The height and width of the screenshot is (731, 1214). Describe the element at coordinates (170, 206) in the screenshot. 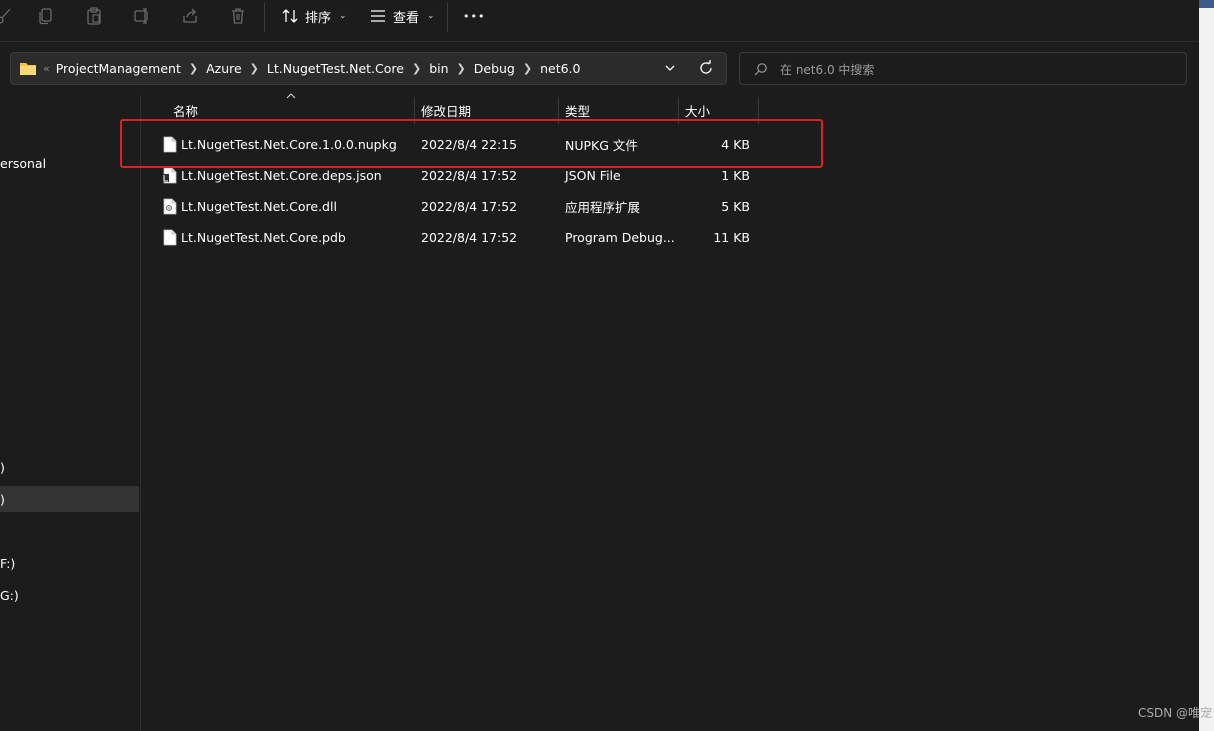

I see `dll-file-icon` at that location.